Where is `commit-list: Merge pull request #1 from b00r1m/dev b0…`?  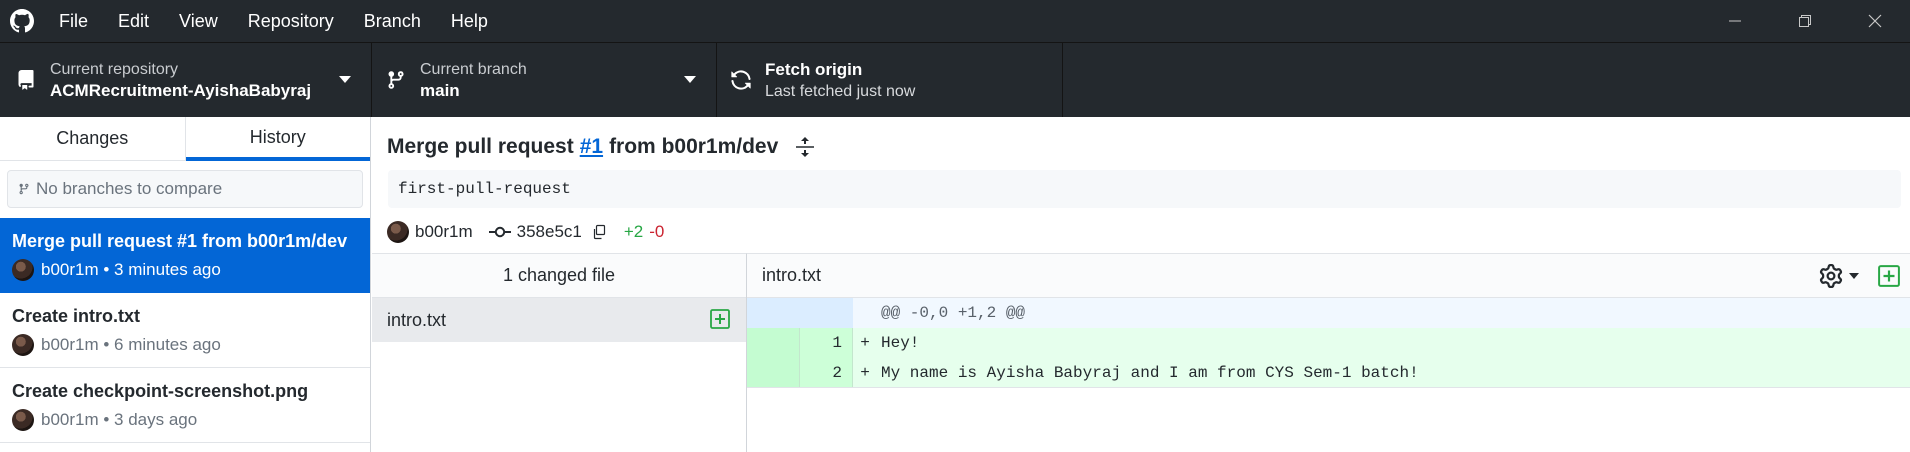
commit-list: Merge pull request #1 from b00r1m/dev b0… is located at coordinates (185, 330).